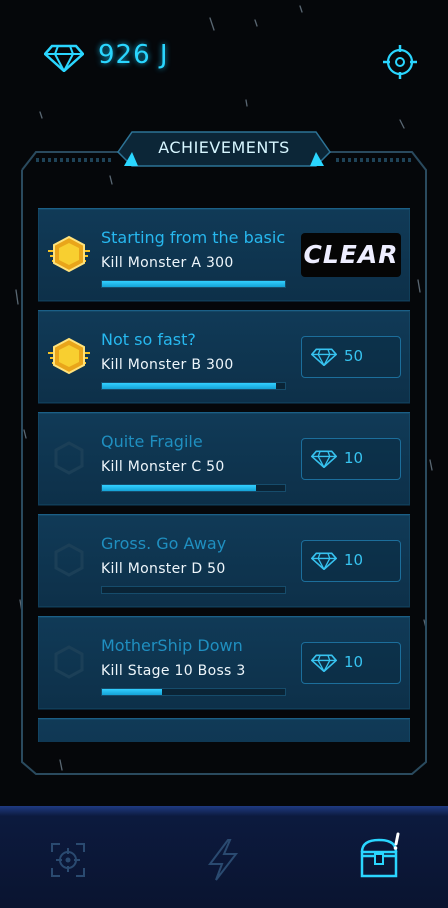 The height and width of the screenshot is (908, 448). What do you see at coordinates (400, 62) in the screenshot?
I see `settings-target-icon` at bounding box center [400, 62].